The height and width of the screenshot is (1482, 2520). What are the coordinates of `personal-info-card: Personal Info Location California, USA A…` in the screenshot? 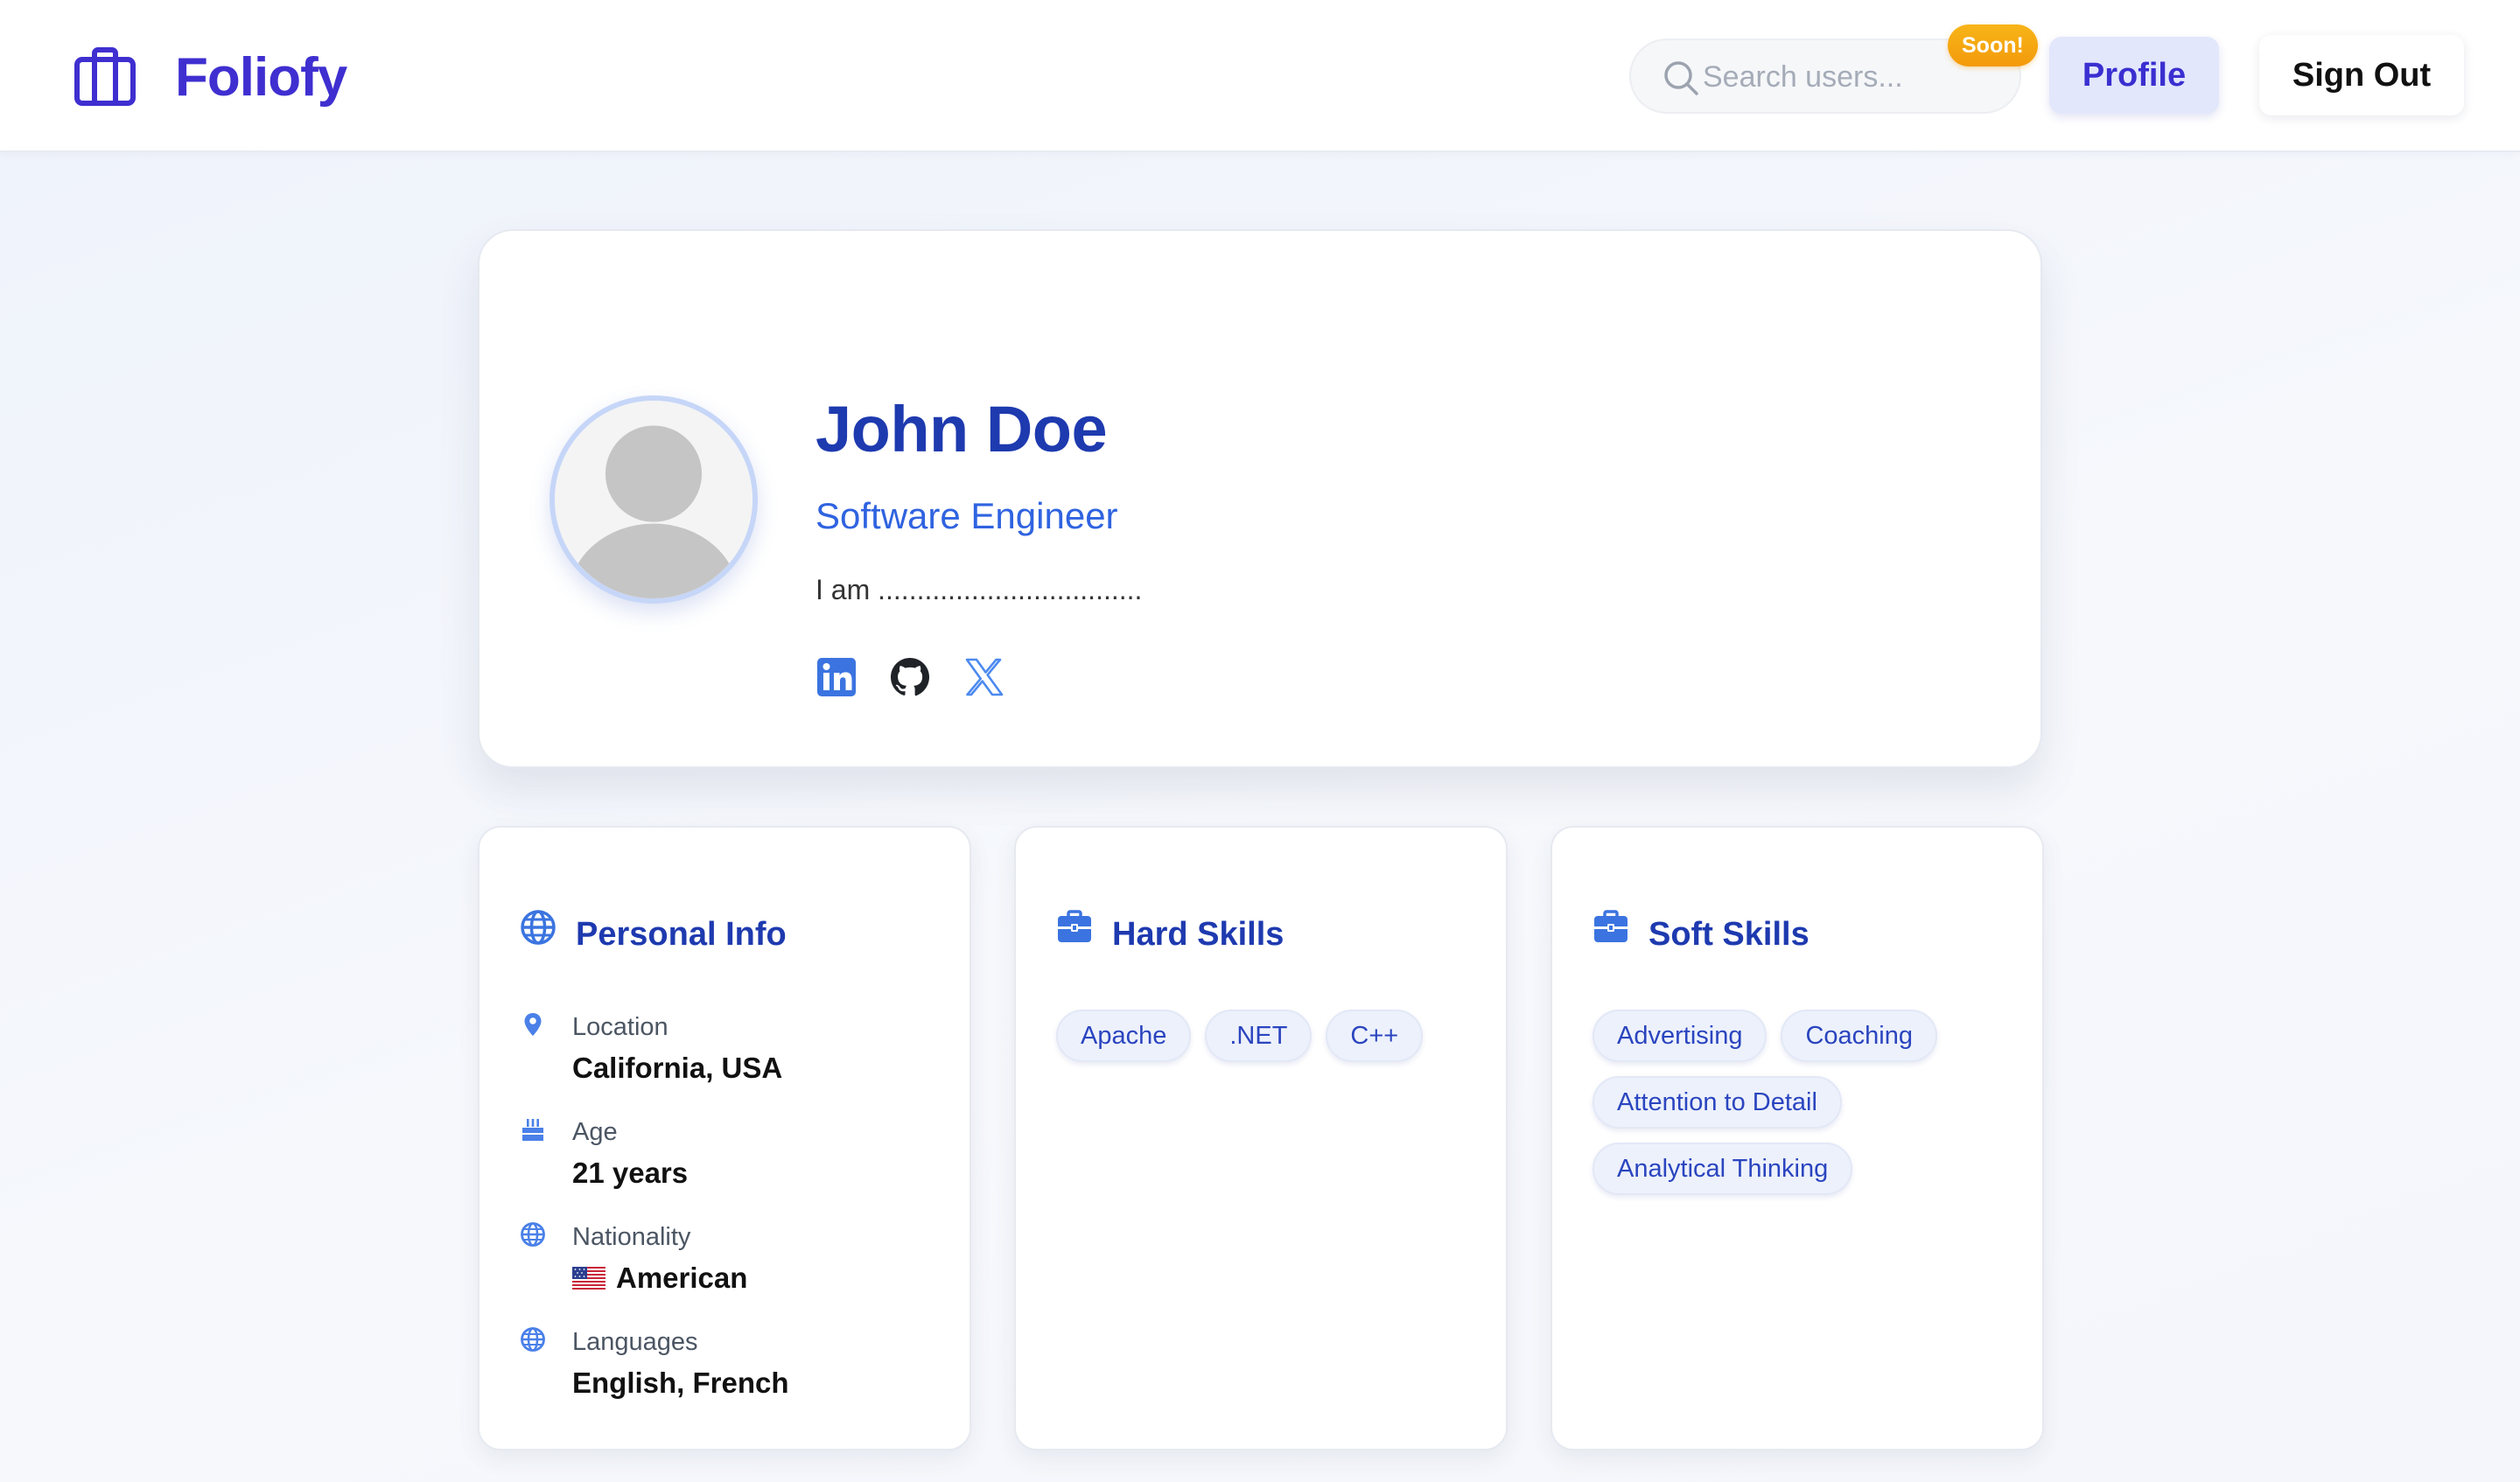 It's located at (724, 1138).